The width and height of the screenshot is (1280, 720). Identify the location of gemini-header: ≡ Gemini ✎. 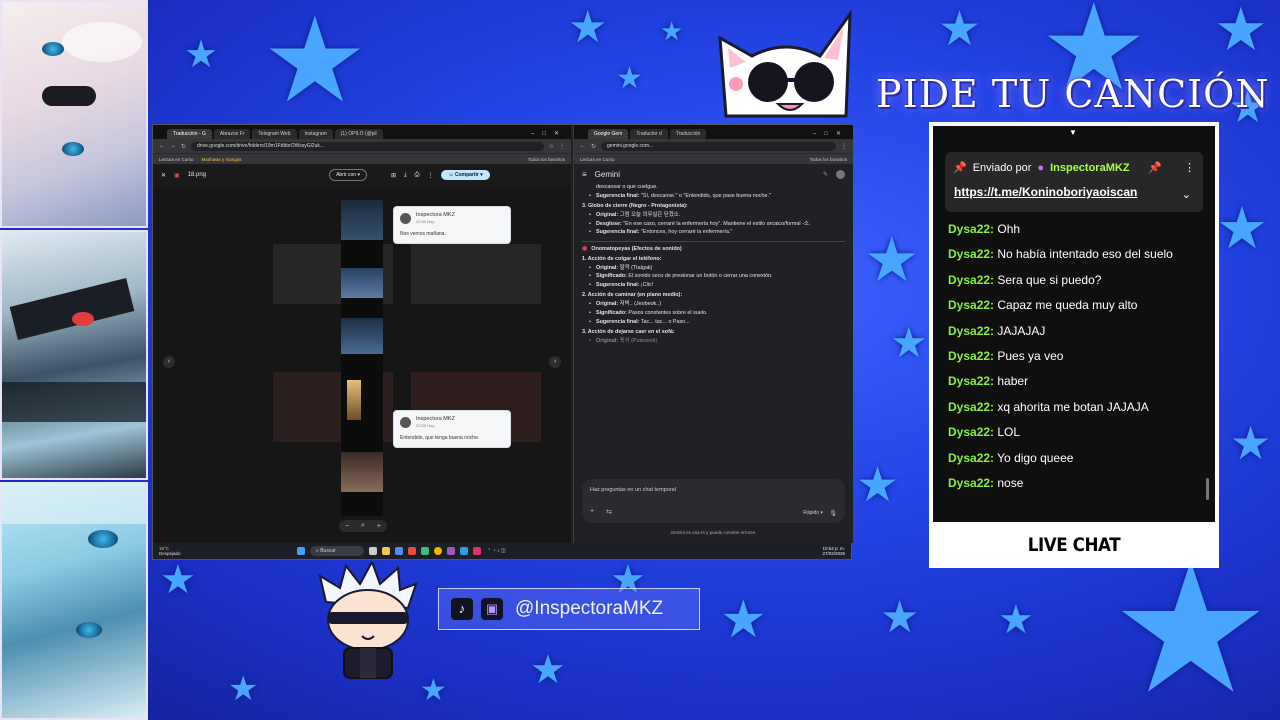
(713, 174).